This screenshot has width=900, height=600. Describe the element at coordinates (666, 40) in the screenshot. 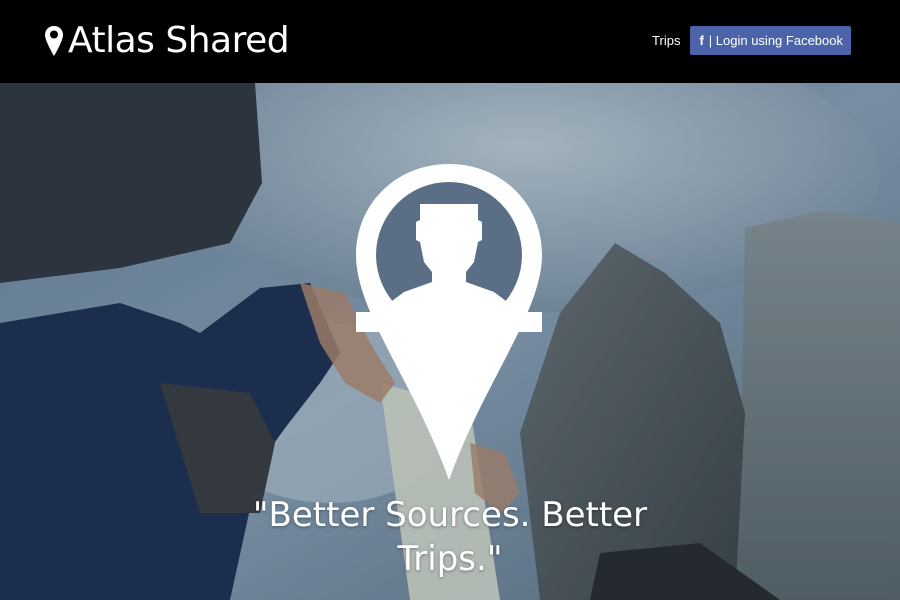

I see `nav-link-trips: Trips` at that location.